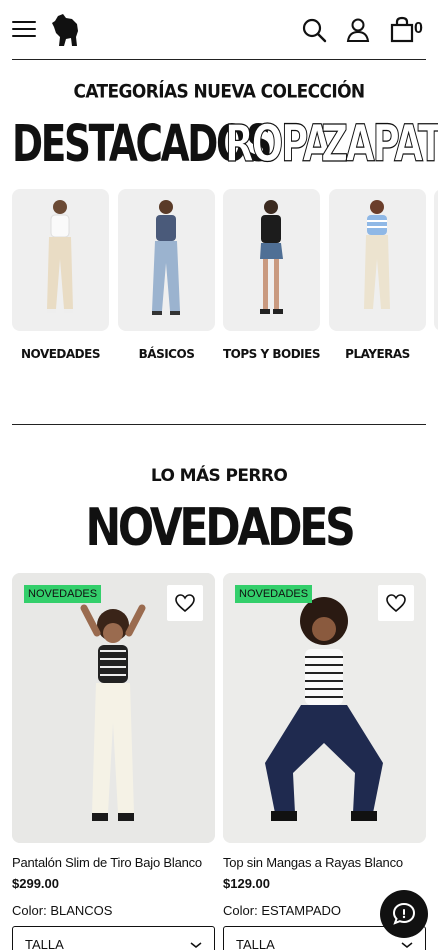 The width and height of the screenshot is (438, 950). What do you see at coordinates (166, 354) in the screenshot?
I see `category-label: BÁSICOS` at bounding box center [166, 354].